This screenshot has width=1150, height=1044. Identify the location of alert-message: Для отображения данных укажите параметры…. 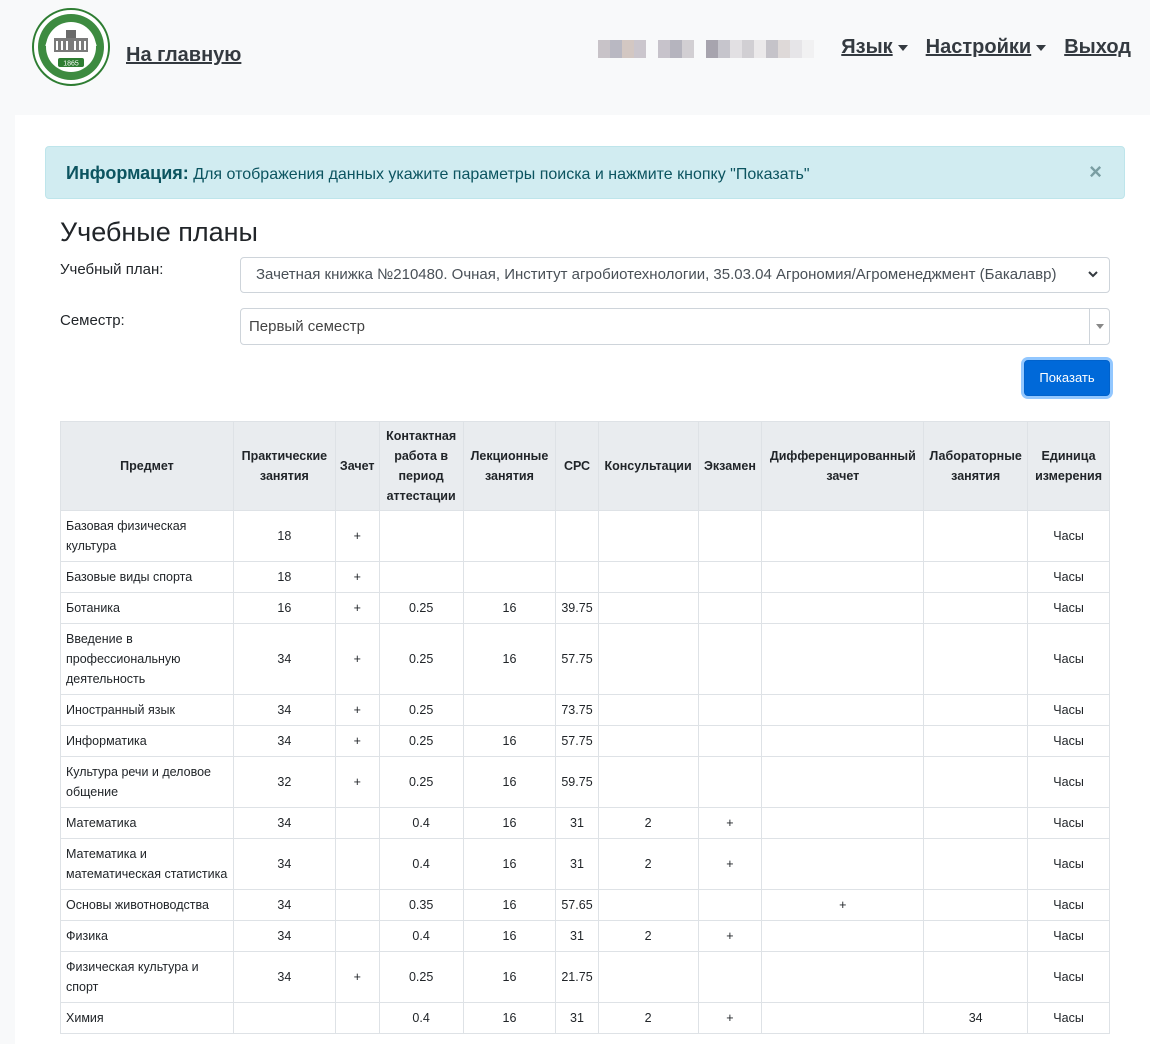
(501, 174).